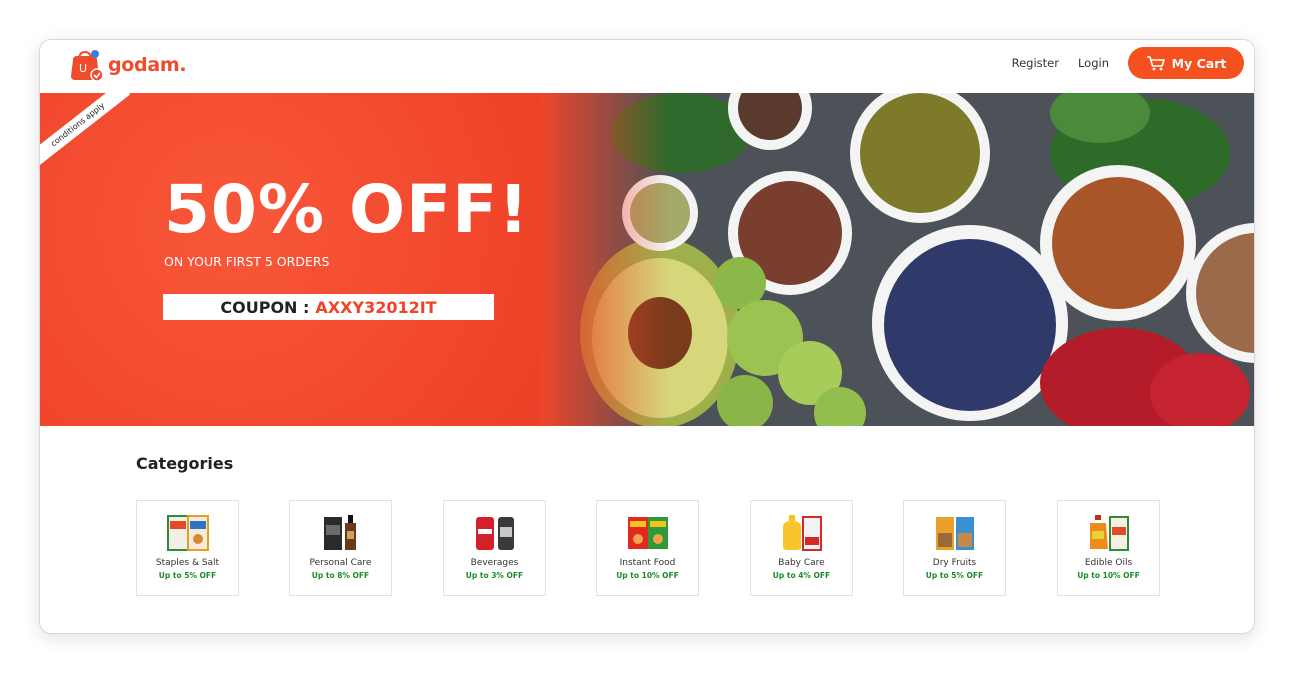 Image resolution: width=1294 pixels, height=673 pixels. What do you see at coordinates (801, 575) in the screenshot?
I see `category-offer: Up to 4% OFF` at bounding box center [801, 575].